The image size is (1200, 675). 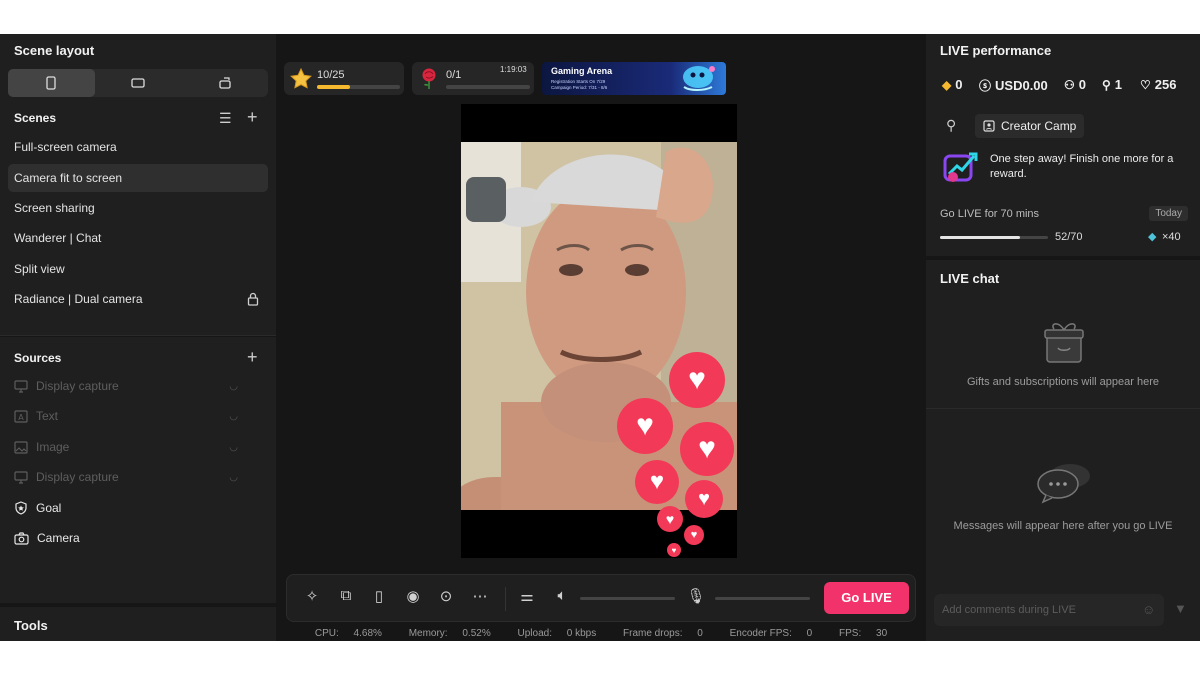 What do you see at coordinates (960, 167) in the screenshot?
I see `reward-chart-icon` at bounding box center [960, 167].